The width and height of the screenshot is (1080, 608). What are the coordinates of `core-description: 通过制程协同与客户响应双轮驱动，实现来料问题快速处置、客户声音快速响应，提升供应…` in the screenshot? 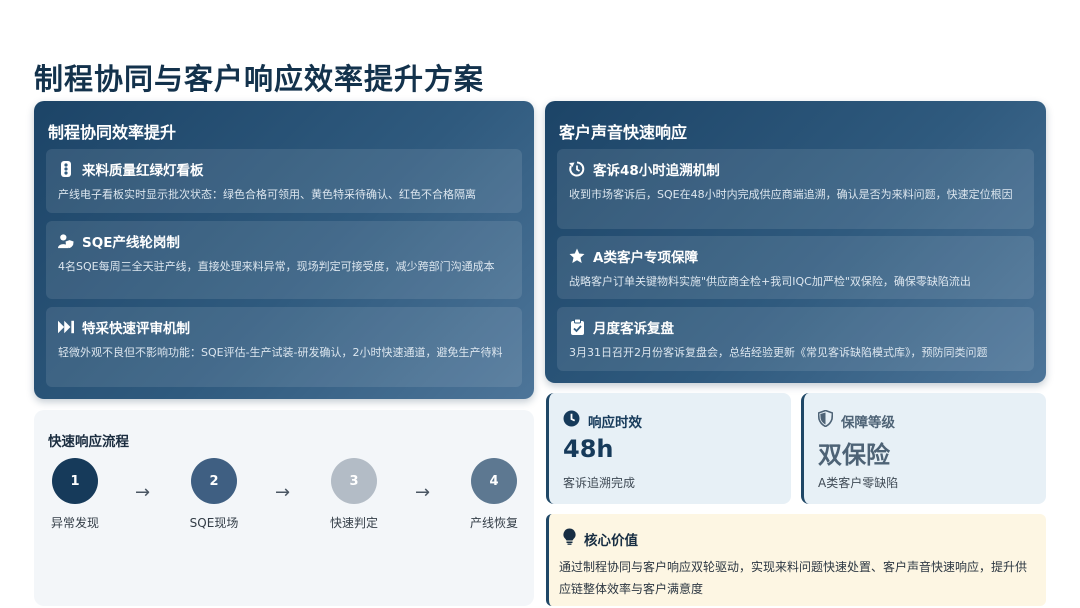 It's located at (793, 578).